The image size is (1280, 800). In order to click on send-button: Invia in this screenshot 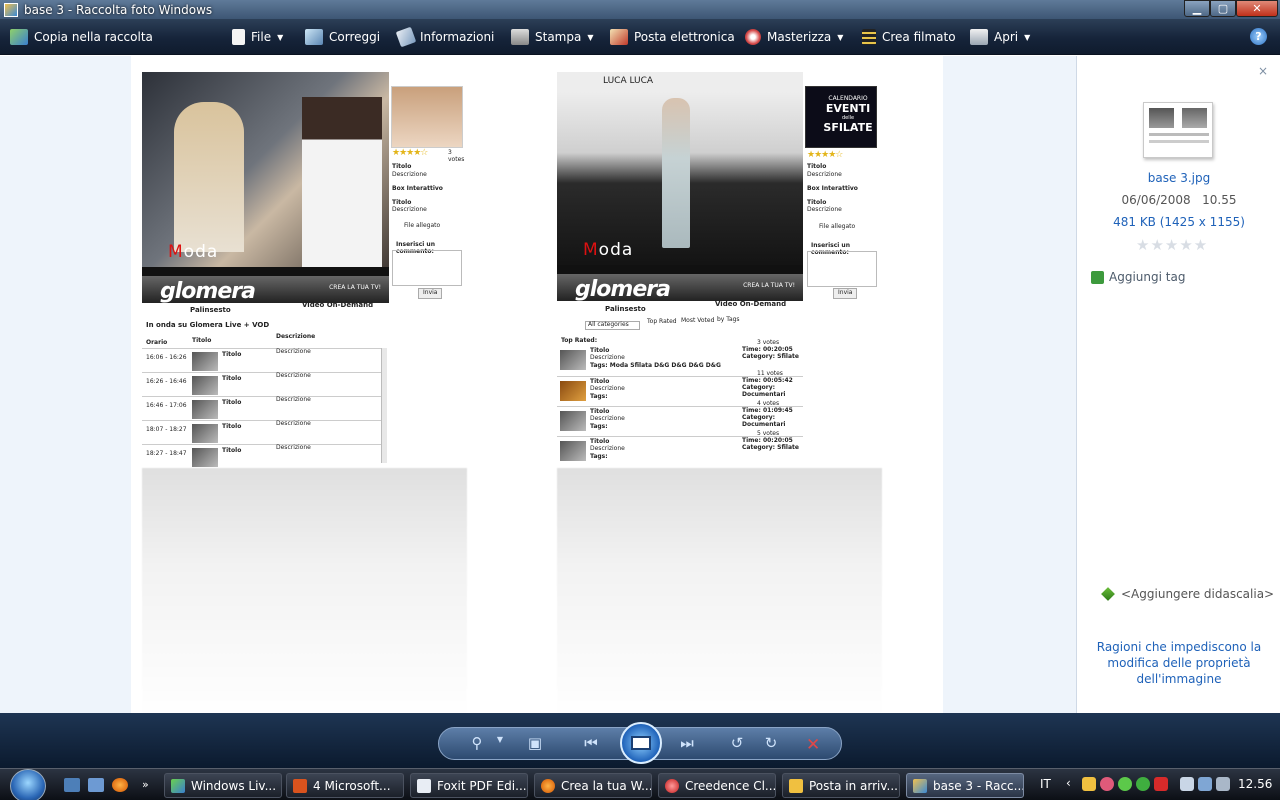, I will do `click(430, 293)`.